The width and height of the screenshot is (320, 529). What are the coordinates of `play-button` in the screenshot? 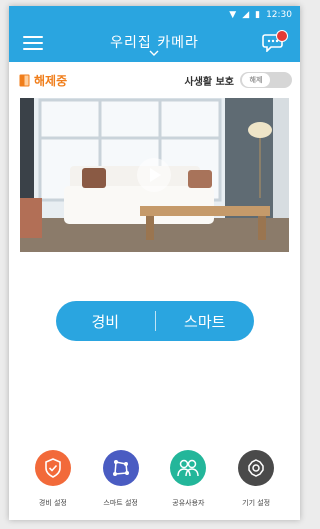 It's located at (154, 175).